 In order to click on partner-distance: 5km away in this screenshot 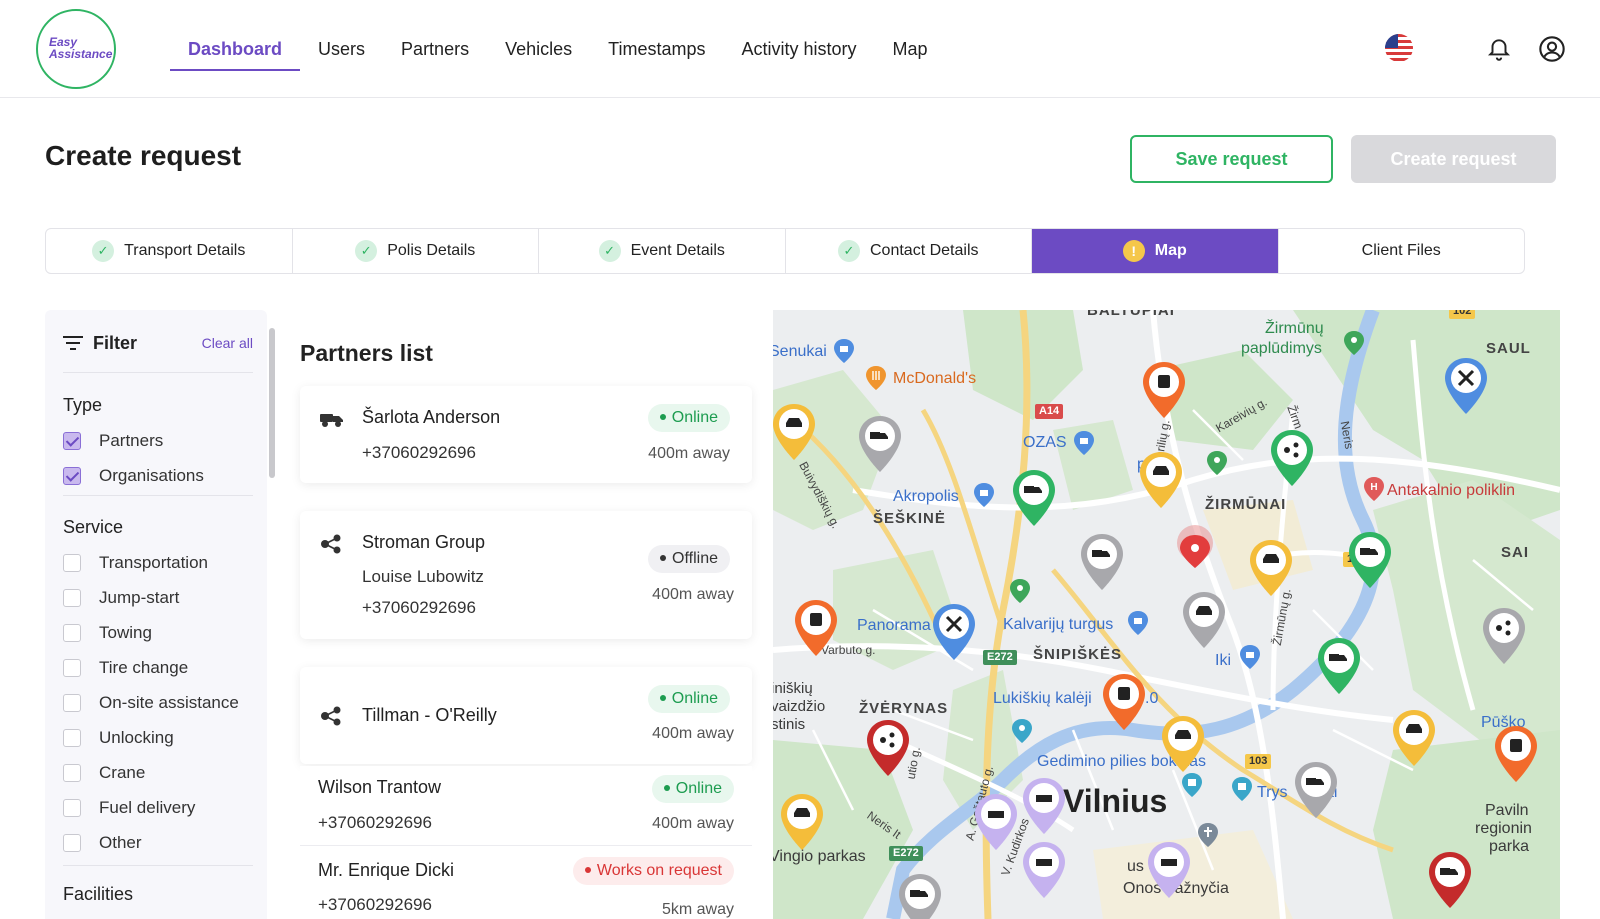, I will do `click(697, 909)`.